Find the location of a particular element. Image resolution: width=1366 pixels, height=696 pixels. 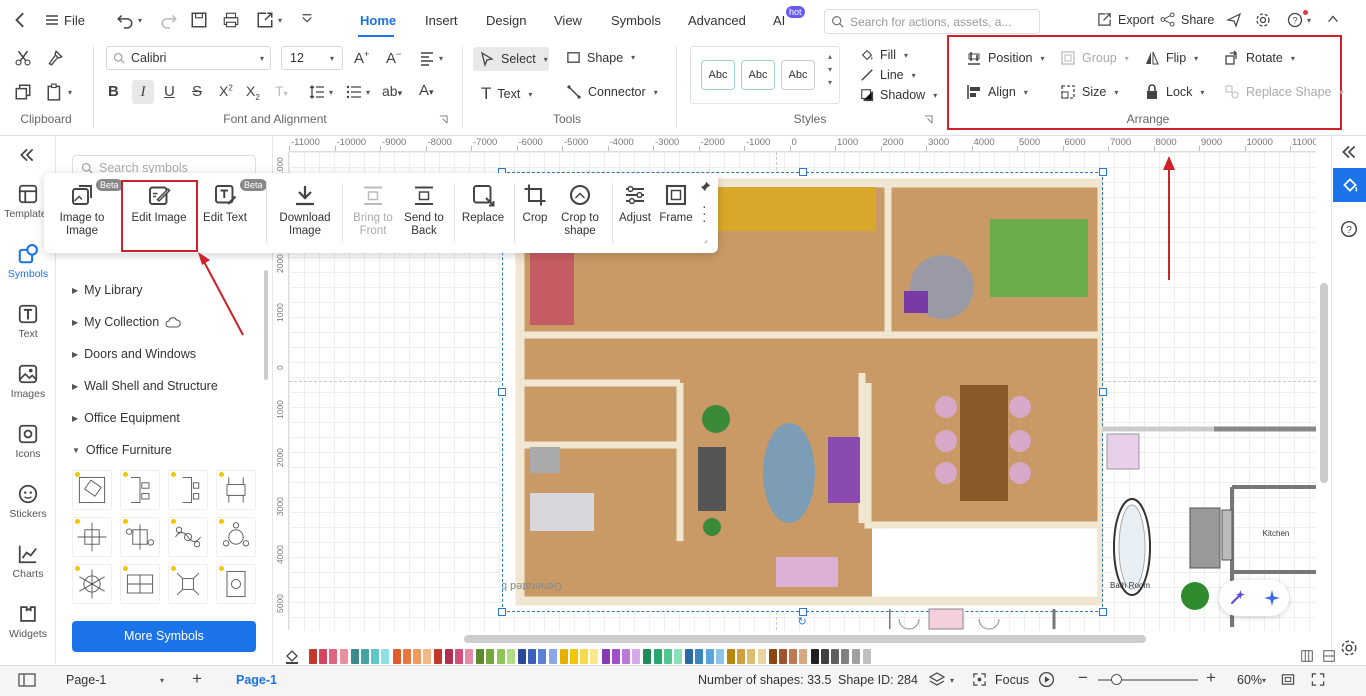

tab-design: Design is located at coordinates (506, 20).